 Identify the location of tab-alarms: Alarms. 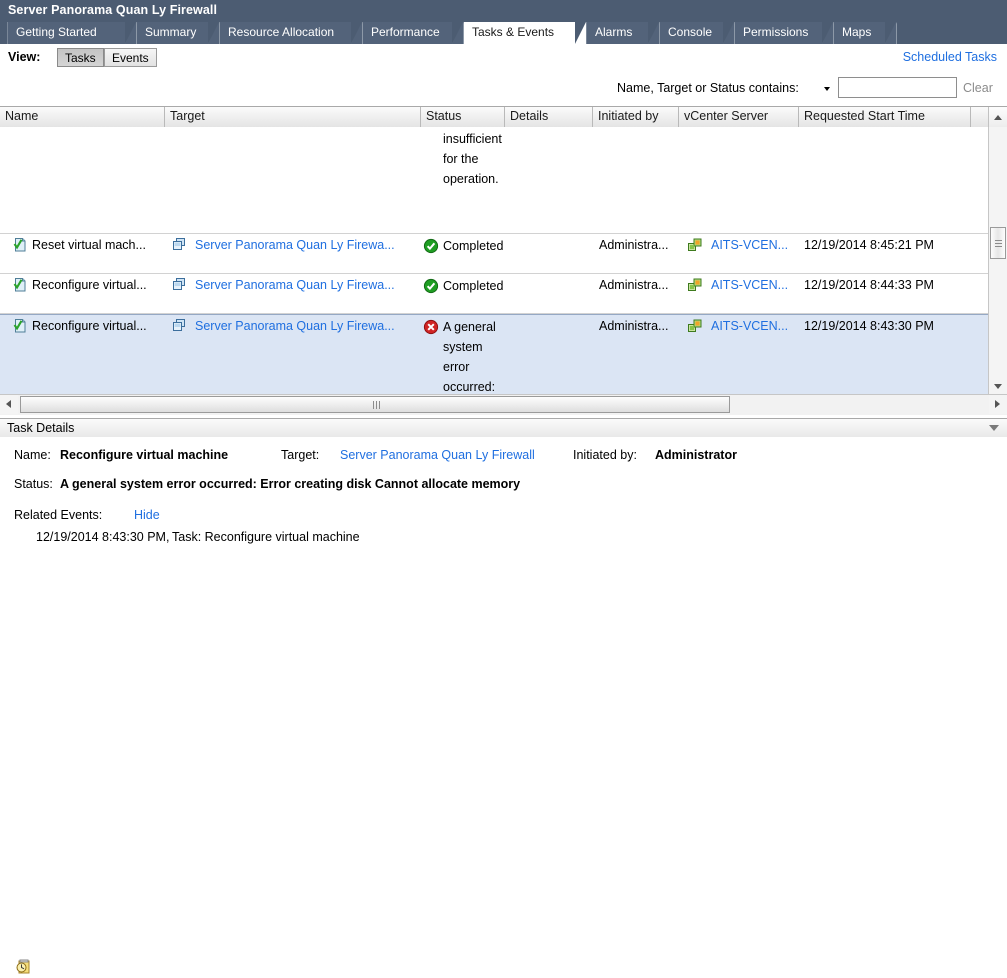
(623, 33).